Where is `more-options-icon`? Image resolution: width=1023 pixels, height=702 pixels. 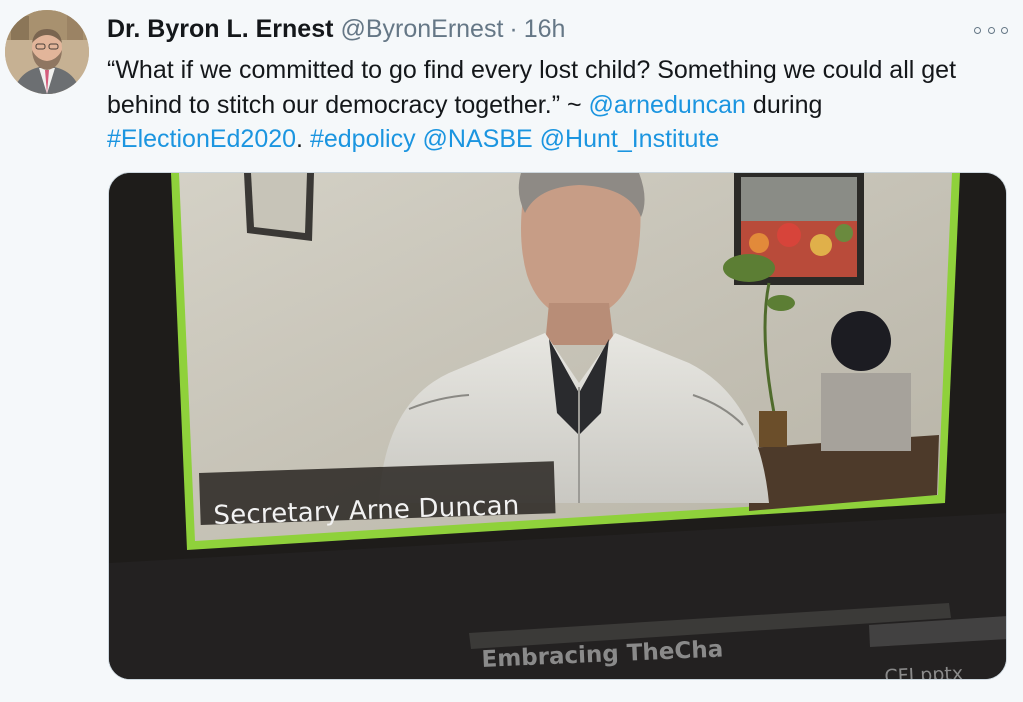 more-options-icon is located at coordinates (991, 30).